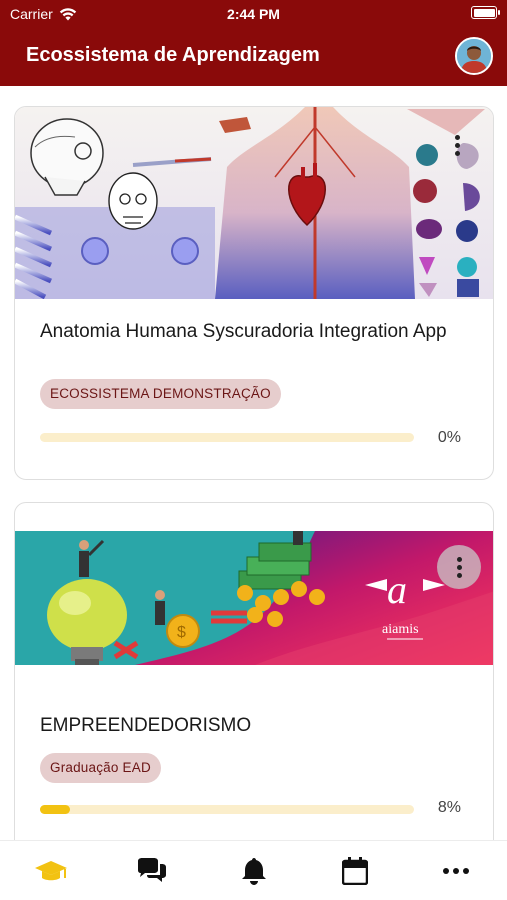 This screenshot has height=900, width=507. I want to click on bell-icon, so click(253, 871).